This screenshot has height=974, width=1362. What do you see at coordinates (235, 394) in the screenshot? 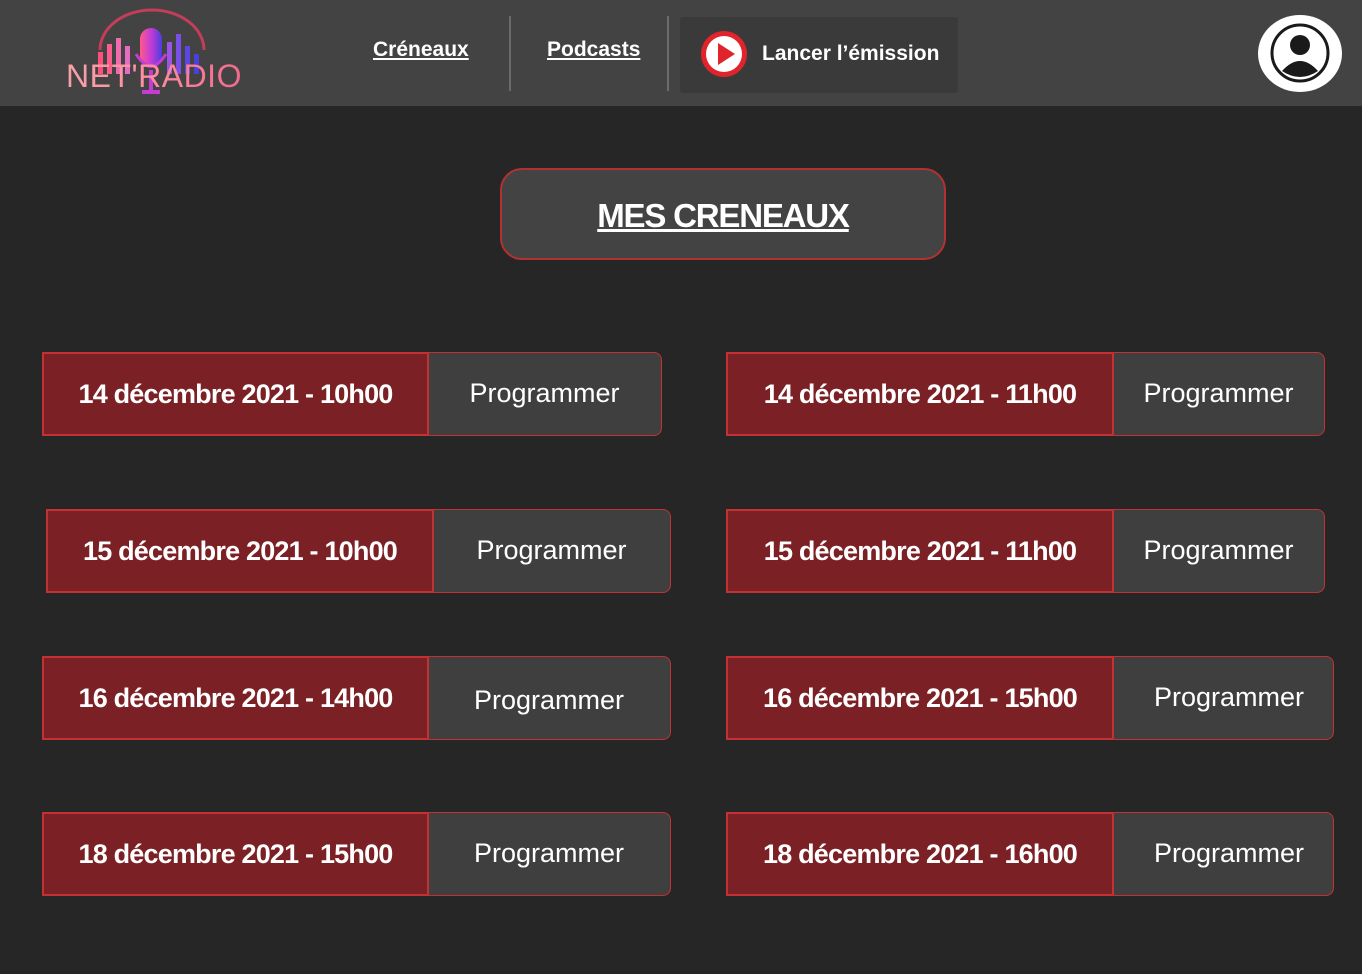
I see `slot-date-label: 14 décembre 2021 - 10h00` at bounding box center [235, 394].